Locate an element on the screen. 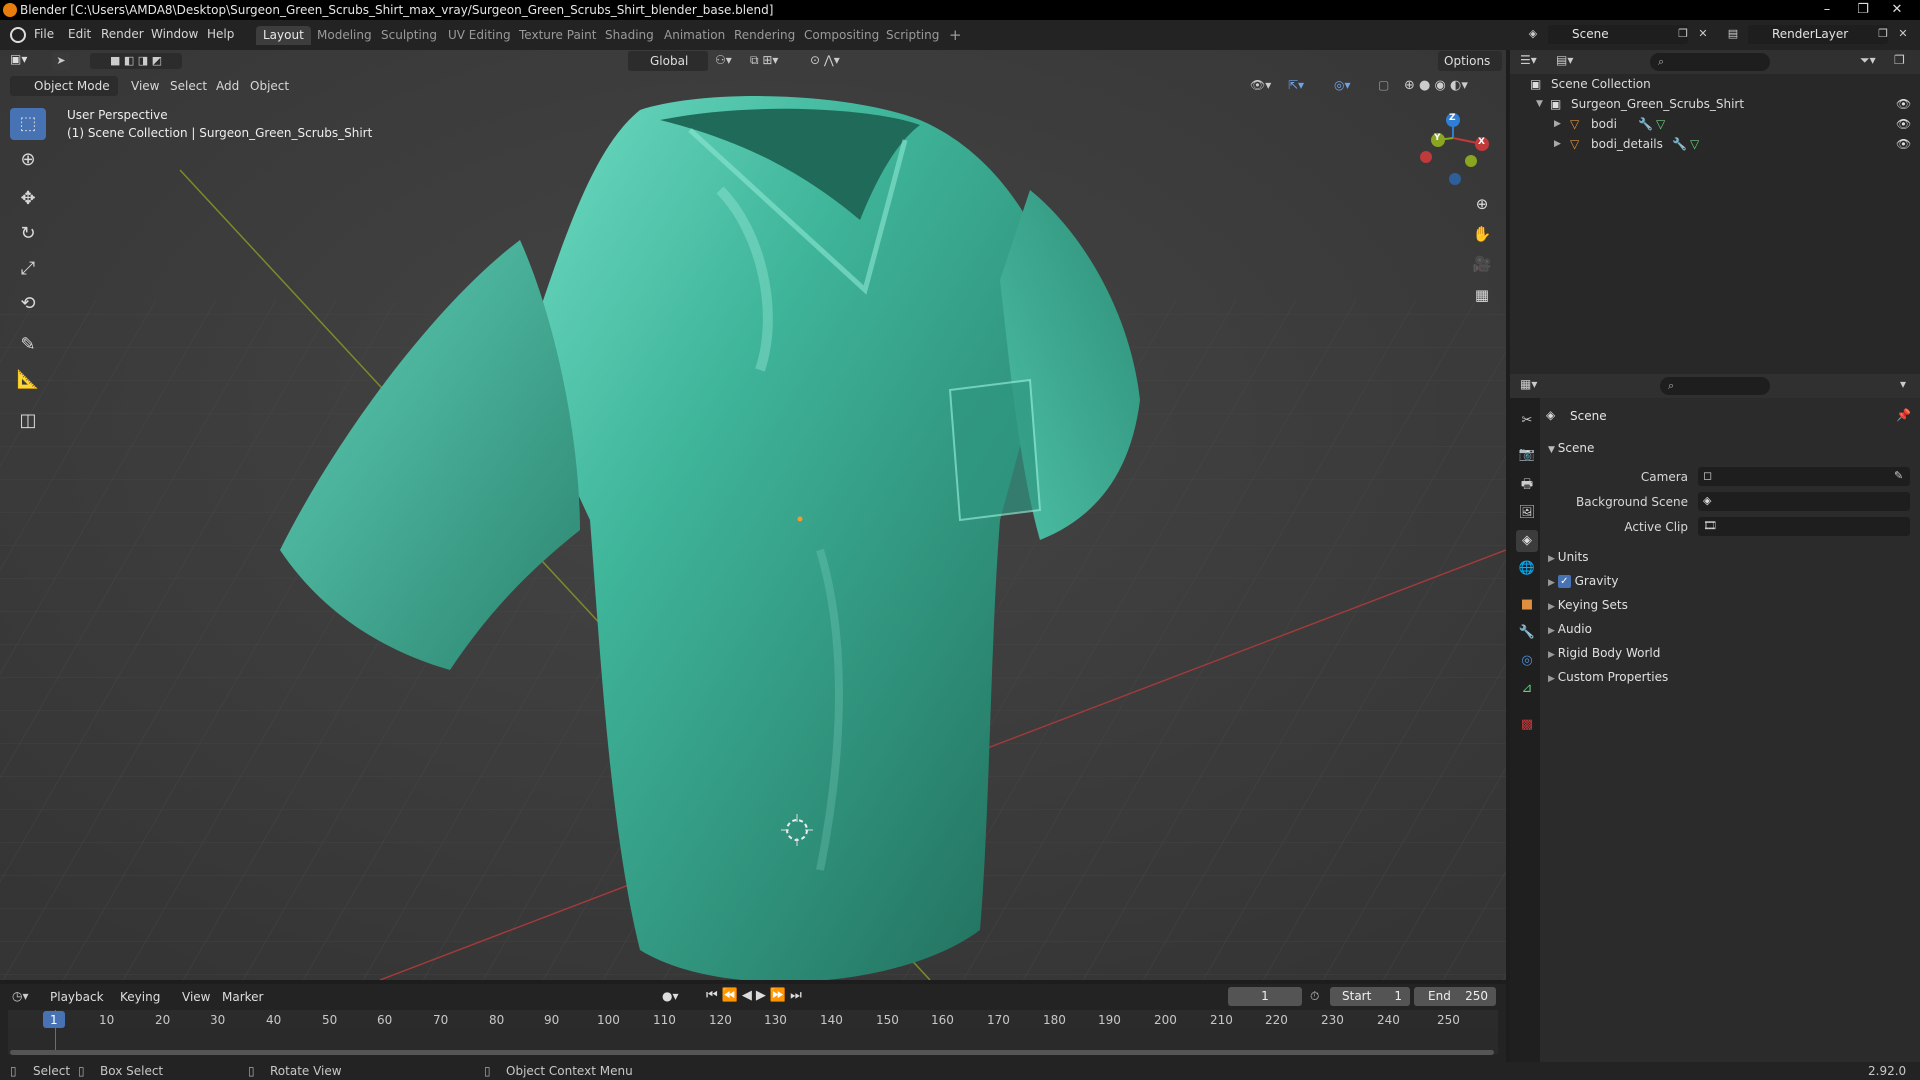 The height and width of the screenshot is (1080, 1920). object-mode-dropdown: Object Mode is located at coordinates (64, 86).